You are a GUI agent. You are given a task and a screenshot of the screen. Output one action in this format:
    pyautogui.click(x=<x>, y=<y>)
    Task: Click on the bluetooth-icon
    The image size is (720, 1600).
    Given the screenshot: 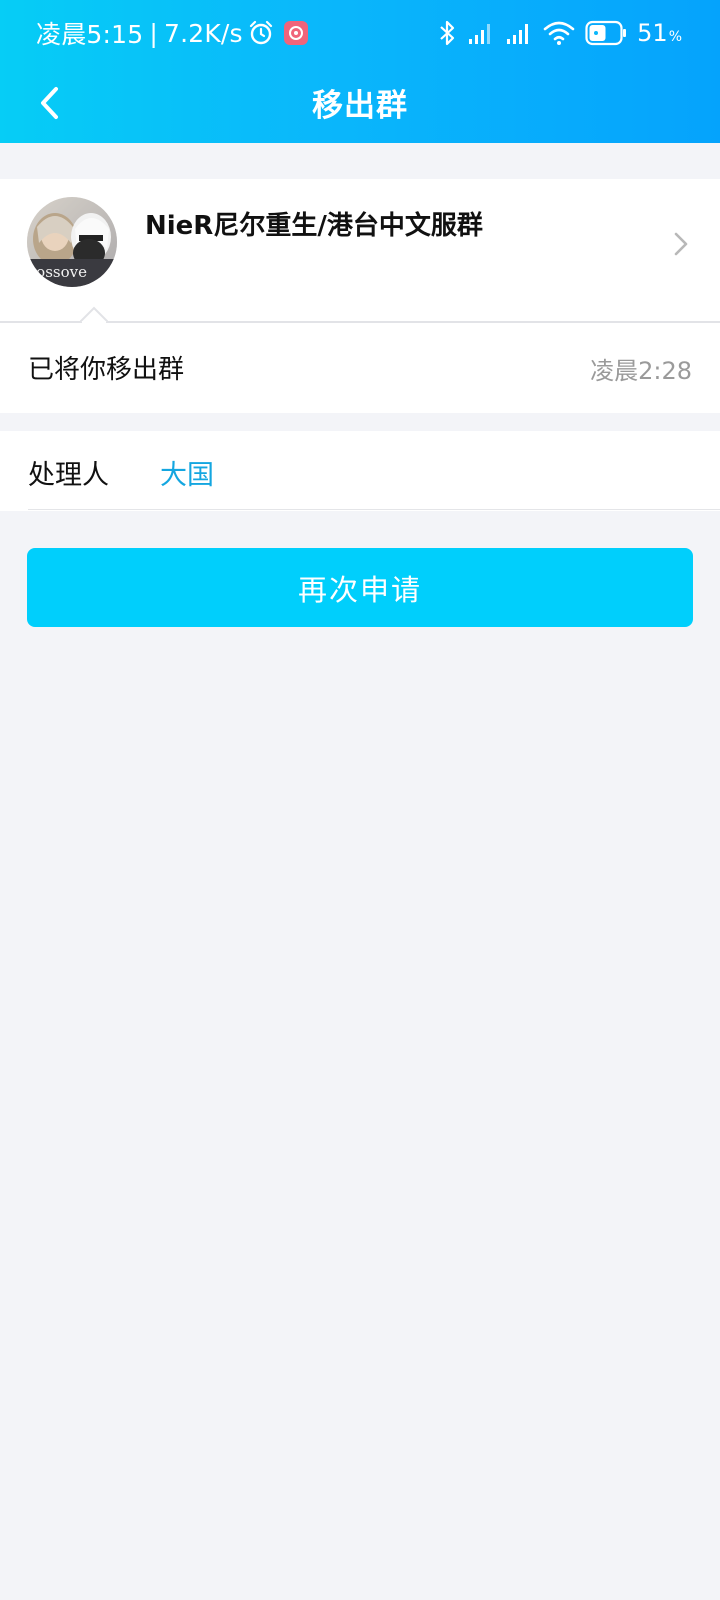 What is the action you would take?
    pyautogui.click(x=447, y=33)
    